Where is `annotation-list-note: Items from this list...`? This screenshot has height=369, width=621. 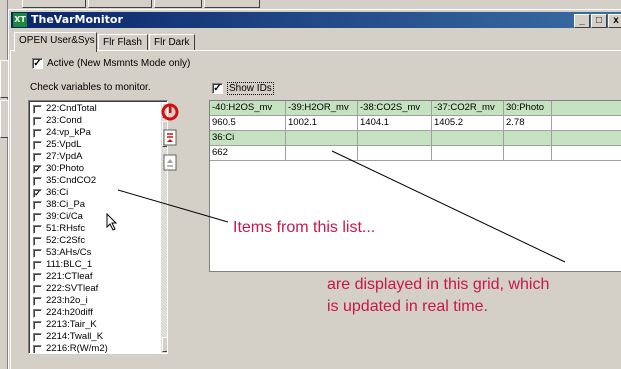
annotation-list-note: Items from this list... is located at coordinates (304, 227).